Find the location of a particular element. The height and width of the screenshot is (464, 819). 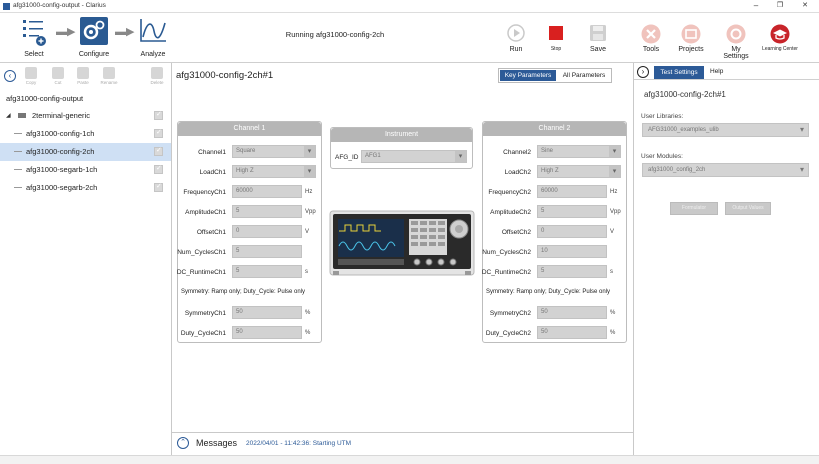

run-button: Run is located at coordinates (516, 43).